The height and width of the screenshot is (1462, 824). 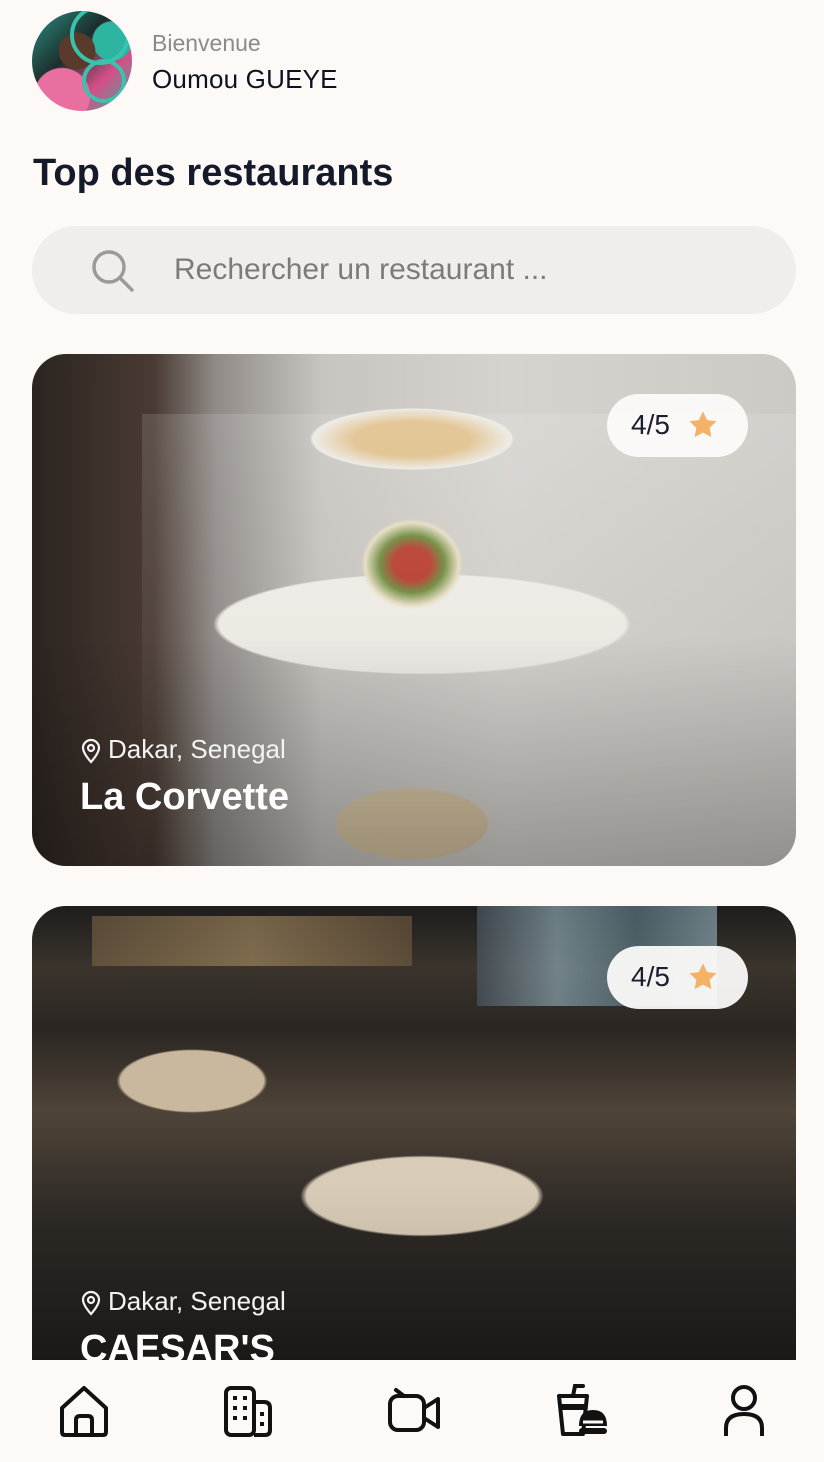 I want to click on video-camera-icon, so click(x=414, y=1410).